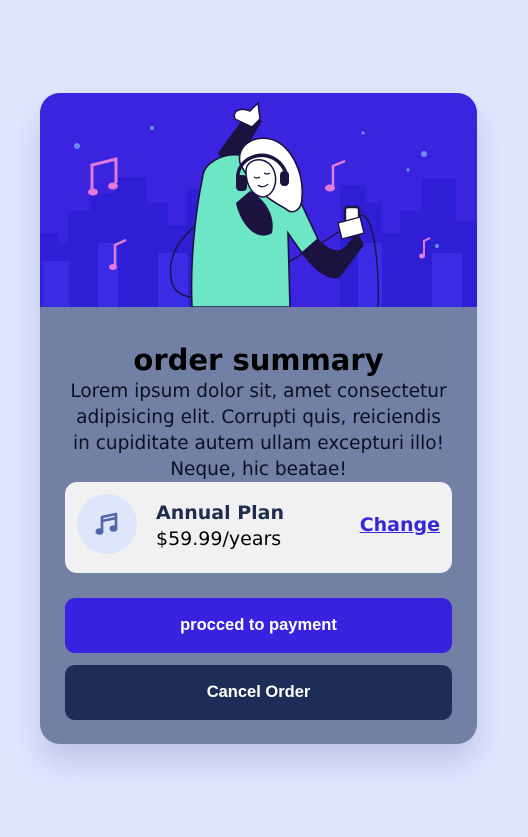 Image resolution: width=528 pixels, height=837 pixels. What do you see at coordinates (219, 539) in the screenshot?
I see `plan-price: $59.99/years` at bounding box center [219, 539].